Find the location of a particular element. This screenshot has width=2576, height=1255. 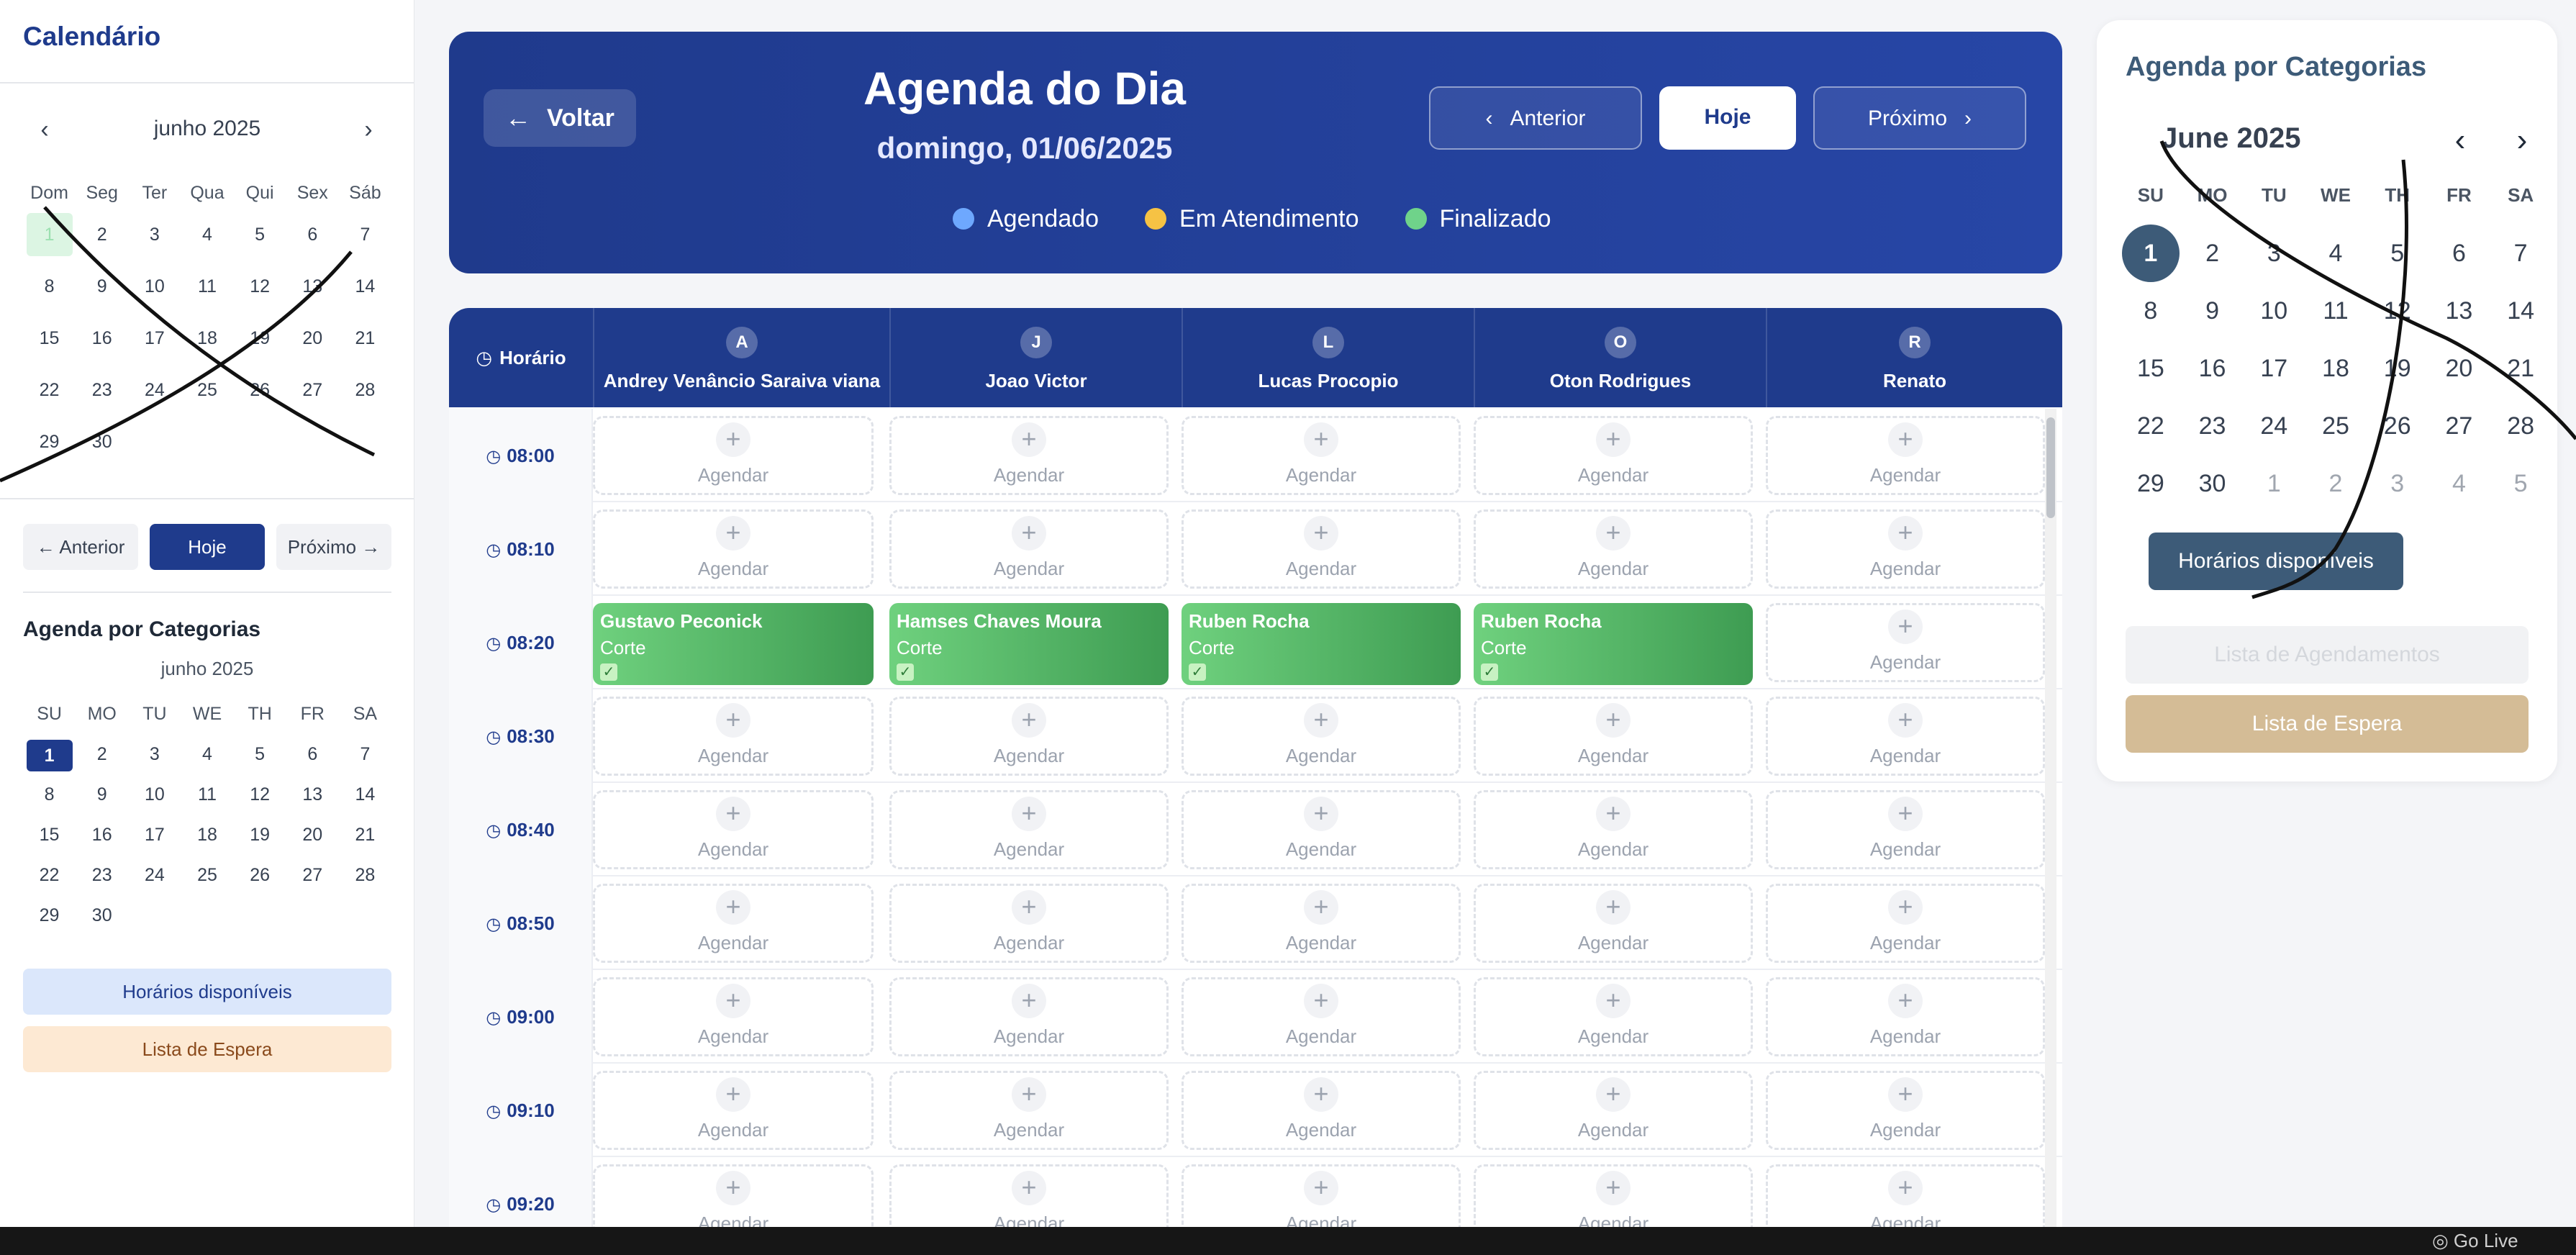

next-day-button: Próximo › is located at coordinates (1920, 118).